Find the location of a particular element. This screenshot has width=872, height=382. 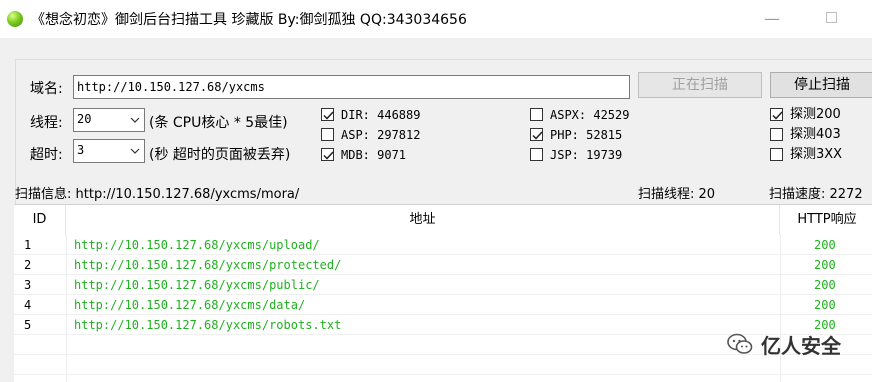

detect-checkbox-3xx: 探测3XX is located at coordinates (820, 155).